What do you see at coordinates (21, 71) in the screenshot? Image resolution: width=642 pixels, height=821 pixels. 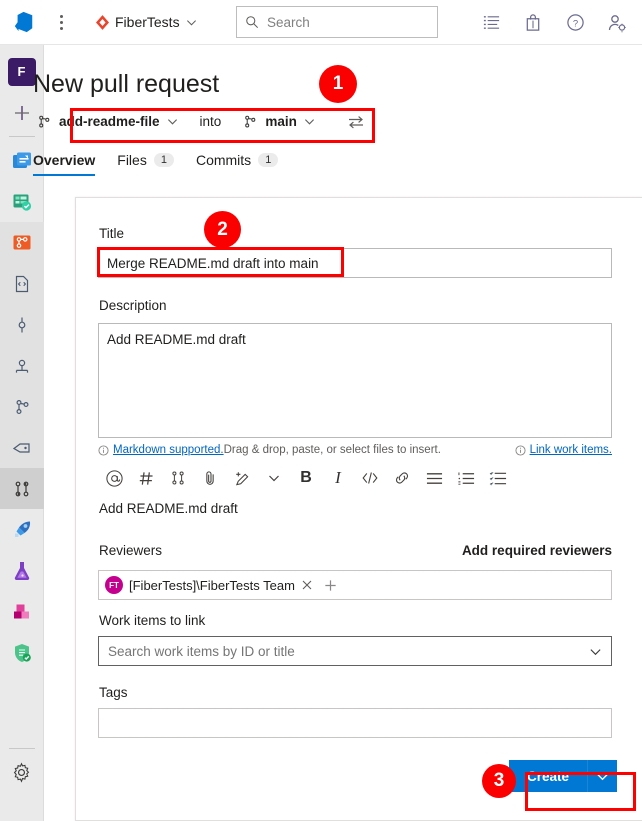 I see `project-avatar-initial: F` at bounding box center [21, 71].